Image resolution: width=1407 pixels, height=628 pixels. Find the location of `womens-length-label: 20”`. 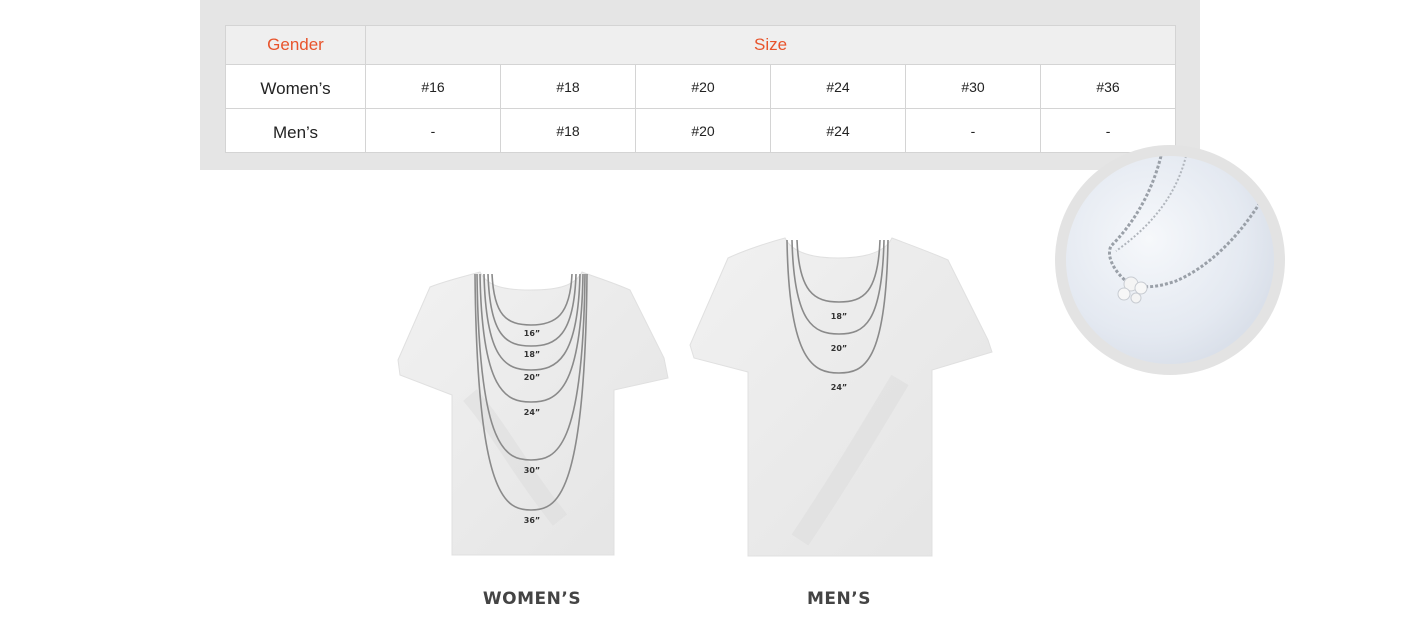

womens-length-label: 20” is located at coordinates (532, 377).